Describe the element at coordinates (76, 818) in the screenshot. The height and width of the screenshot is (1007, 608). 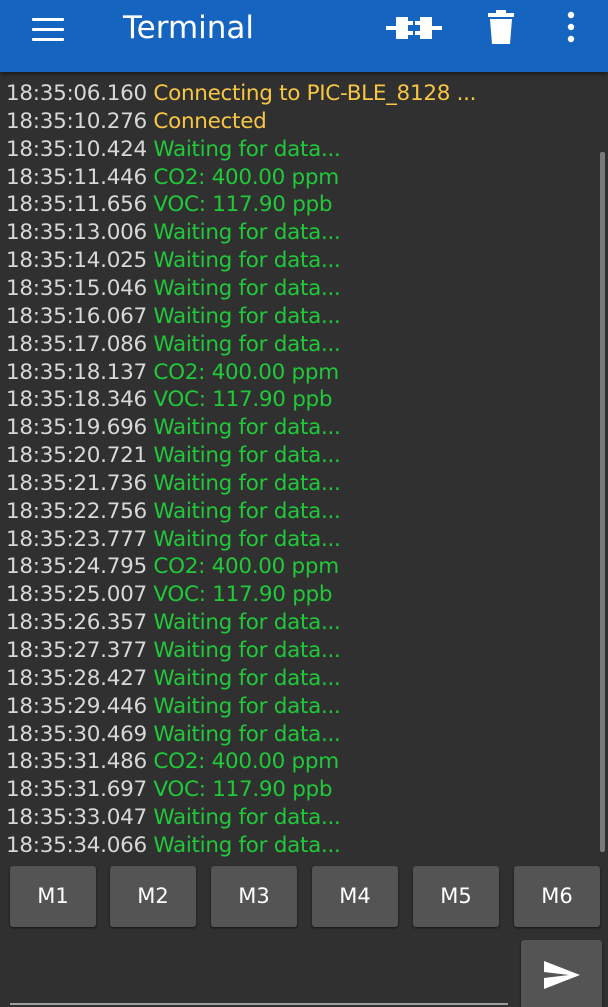
I see `log-timestamp: 18:35:33.047` at that location.